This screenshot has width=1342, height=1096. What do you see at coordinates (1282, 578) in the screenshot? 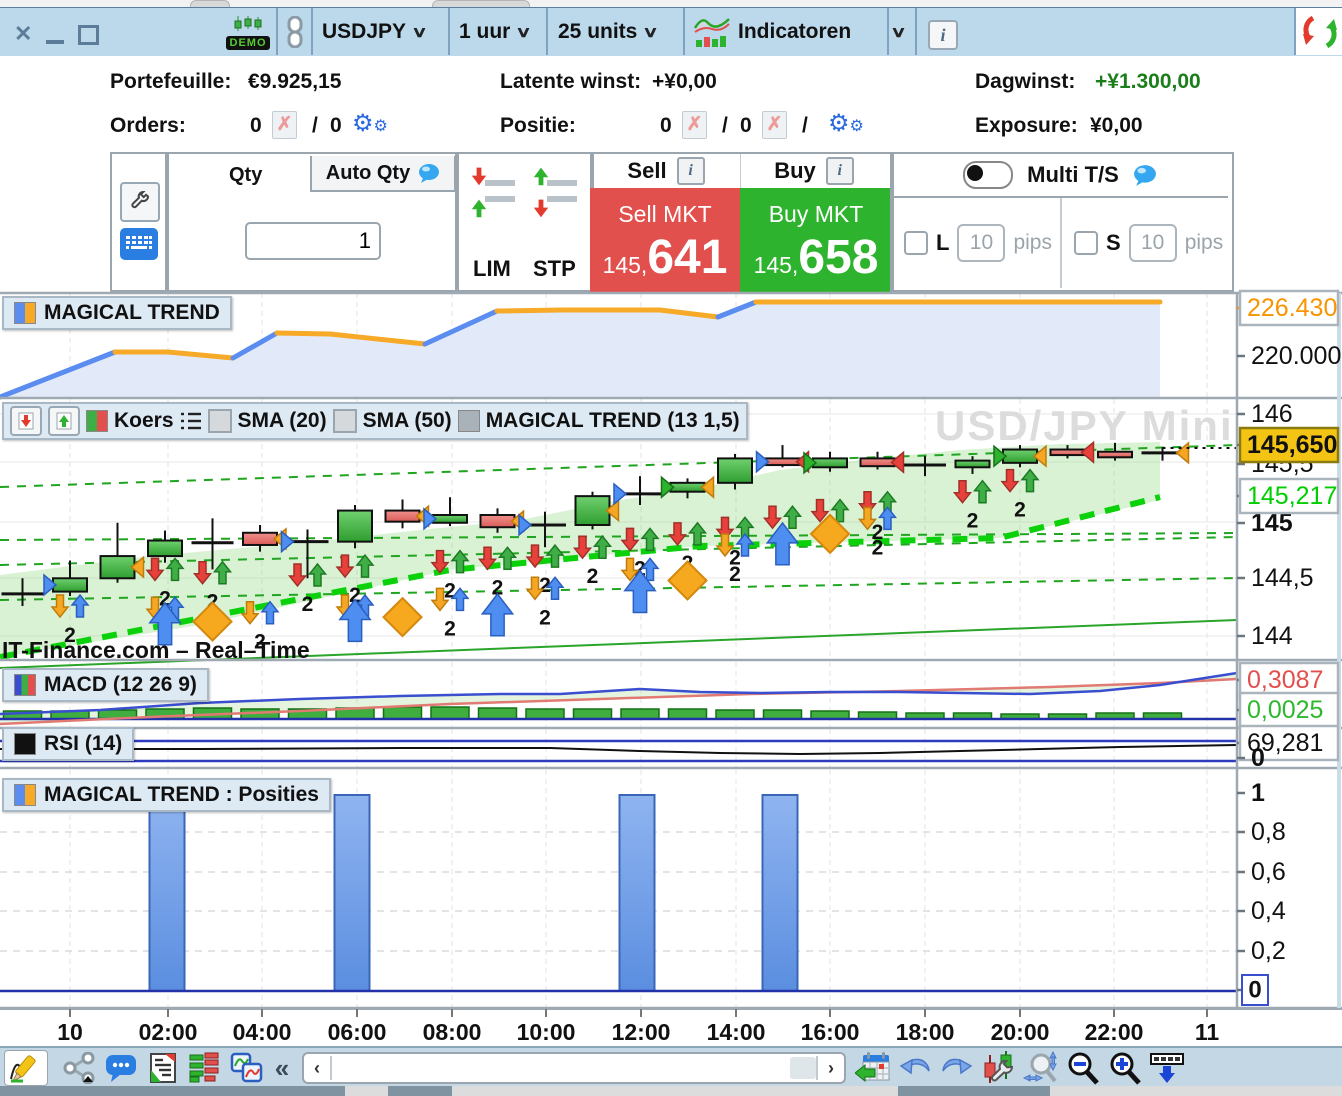
I see `svg-text: 144,5` at bounding box center [1282, 578].